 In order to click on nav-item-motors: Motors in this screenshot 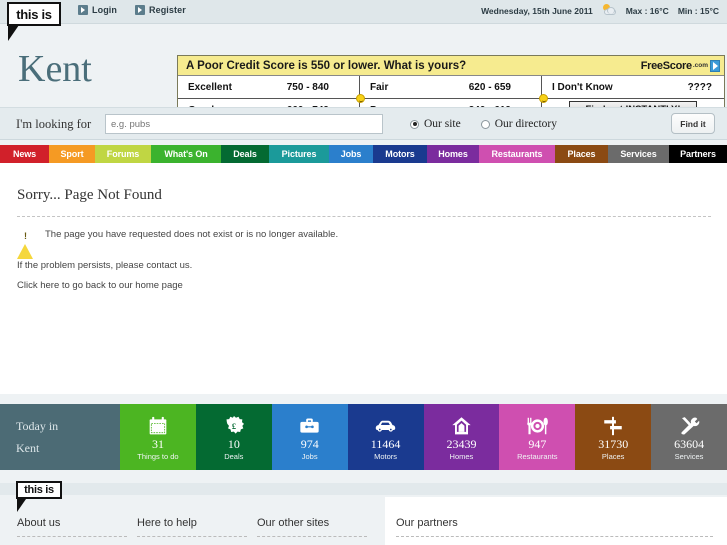, I will do `click(400, 154)`.